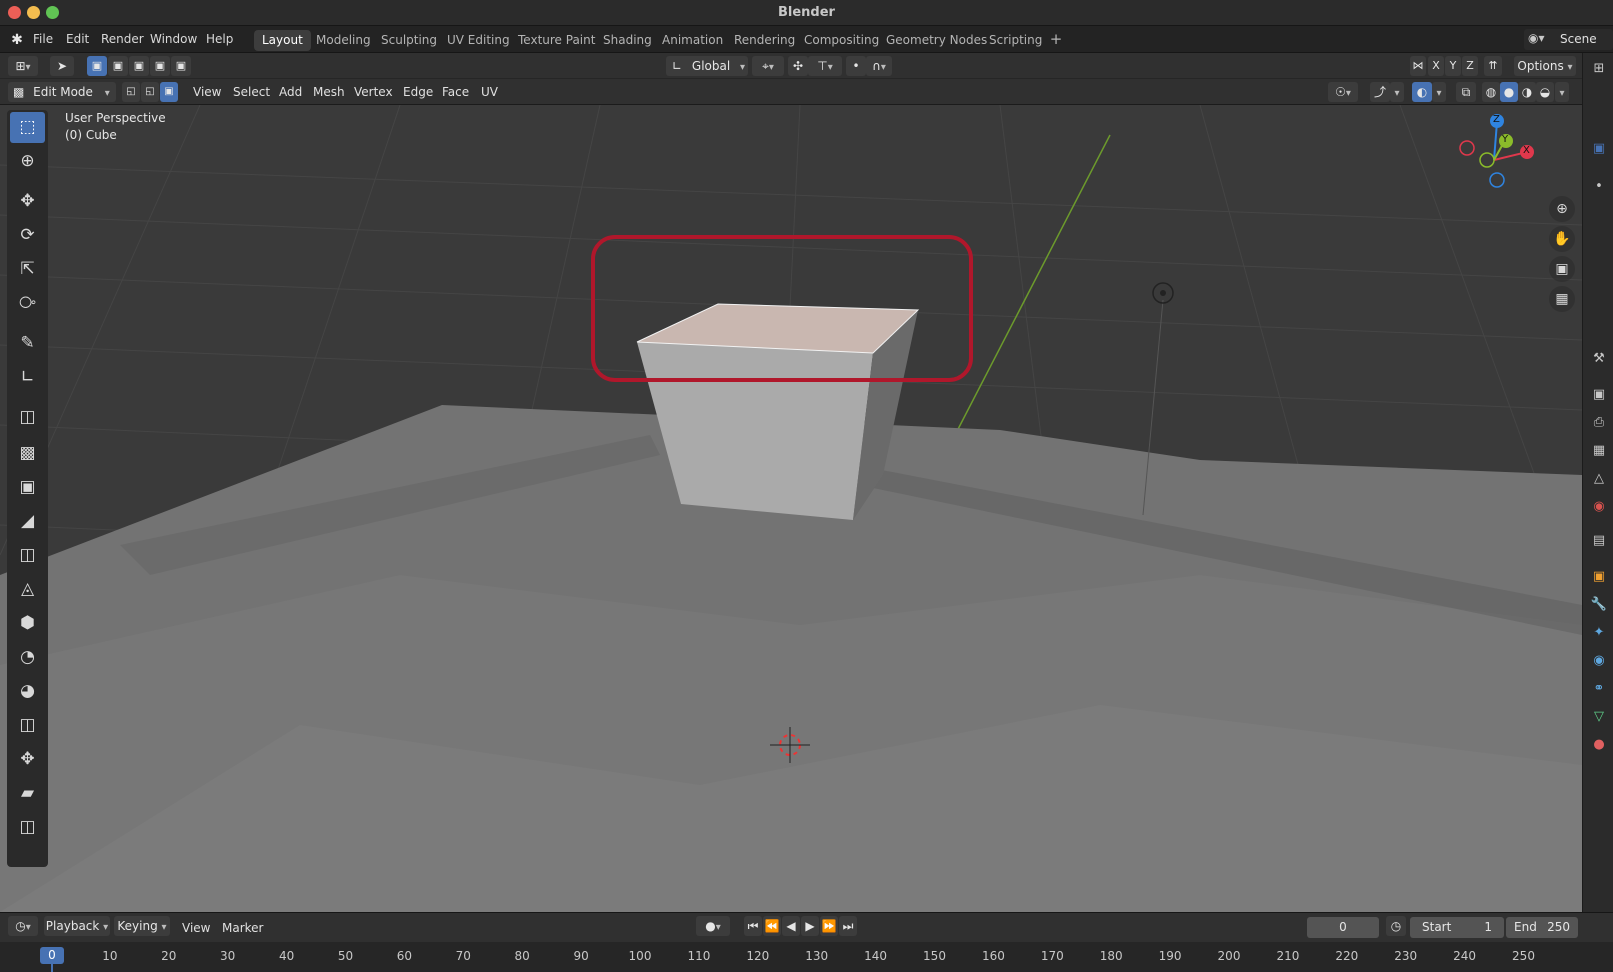 The height and width of the screenshot is (972, 1613). What do you see at coordinates (1599, 717) in the screenshot?
I see `mesh-data-icon: ▽` at bounding box center [1599, 717].